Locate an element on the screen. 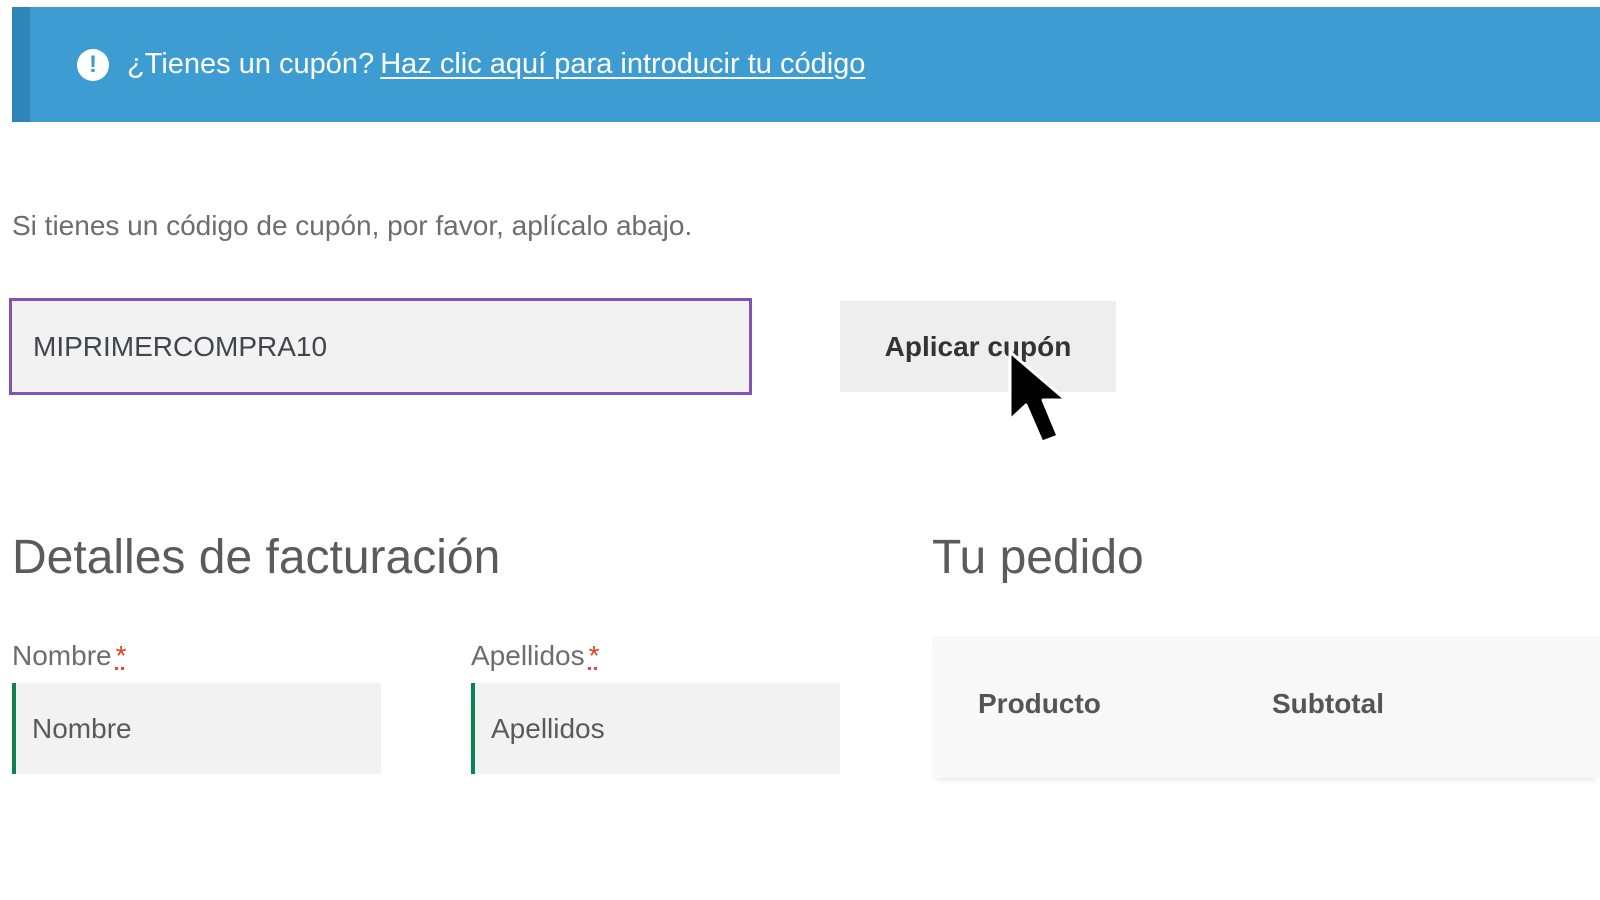  first-name-label: Nombre * is located at coordinates (69, 656).